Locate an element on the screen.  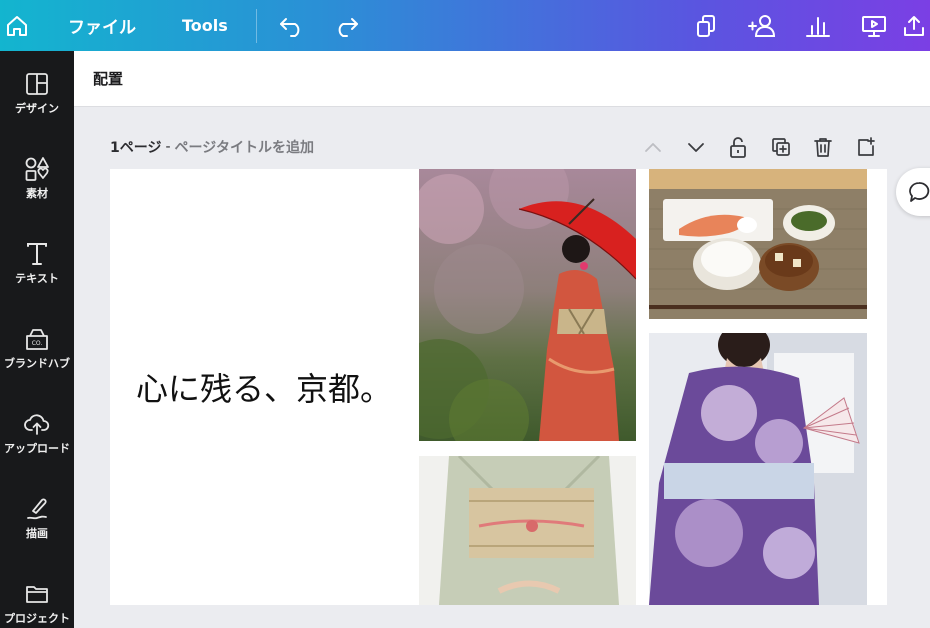
delete-page-button is located at coordinates (823, 147).